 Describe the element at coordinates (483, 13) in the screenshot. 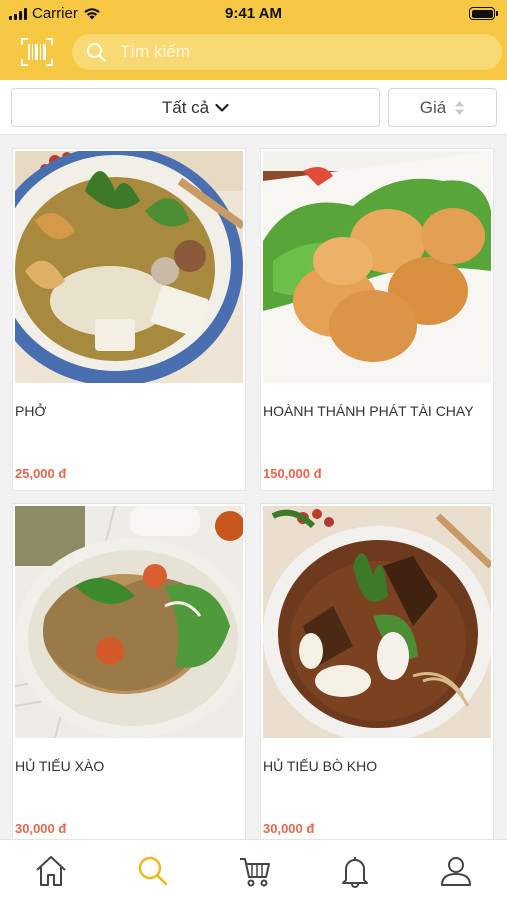

I see `battery-icon` at that location.